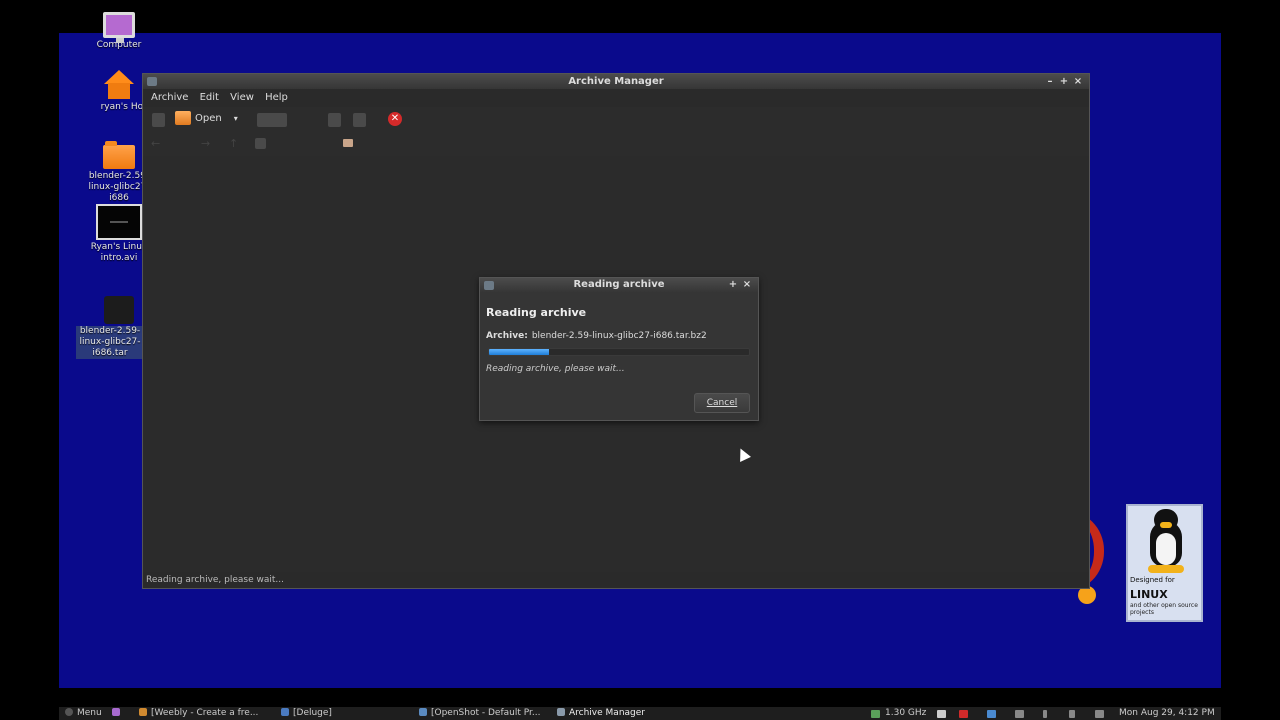 The image size is (1280, 720). What do you see at coordinates (1152, 580) in the screenshot?
I see `badge-designed-for: Designed for` at bounding box center [1152, 580].